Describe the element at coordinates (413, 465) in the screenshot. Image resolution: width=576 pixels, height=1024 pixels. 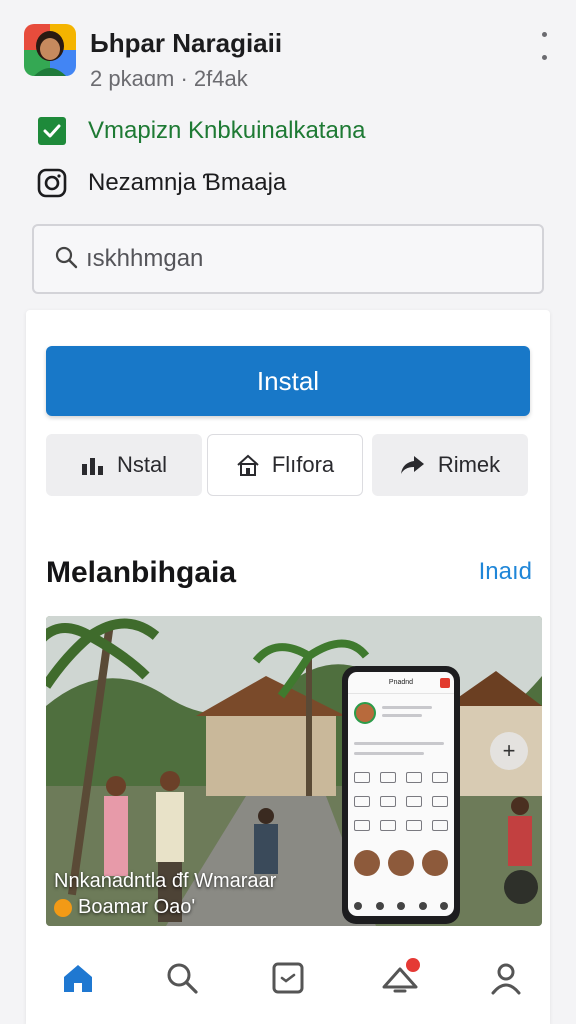
I see `share-arrow-icon` at that location.